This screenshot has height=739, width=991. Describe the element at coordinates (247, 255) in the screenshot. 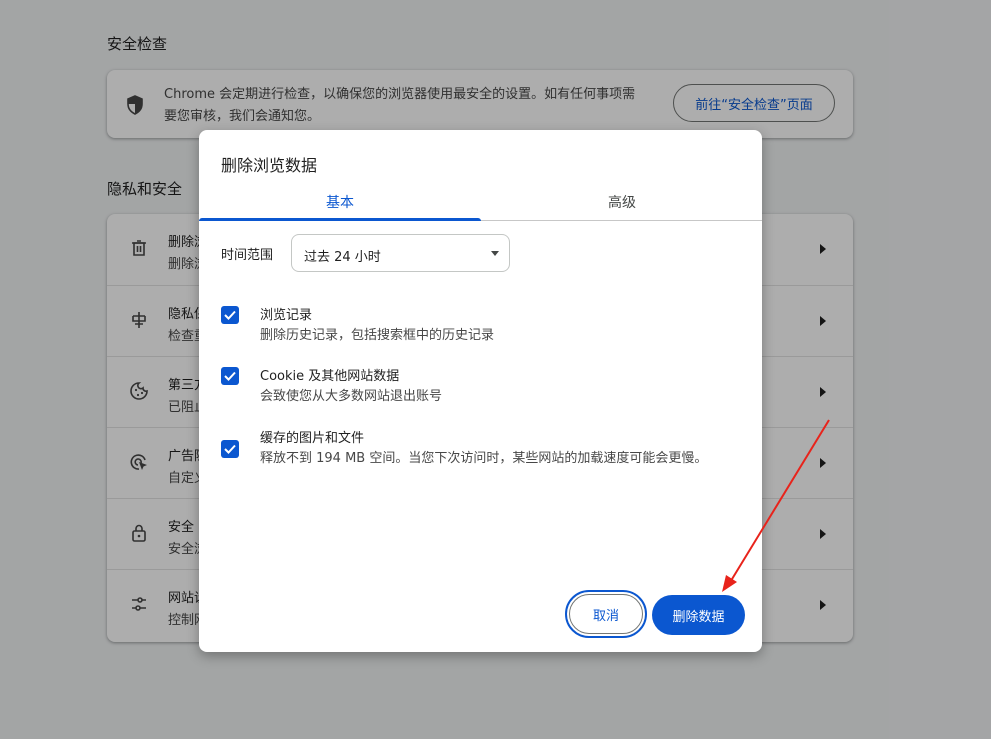

I see `time-range-label: 时间范围` at that location.